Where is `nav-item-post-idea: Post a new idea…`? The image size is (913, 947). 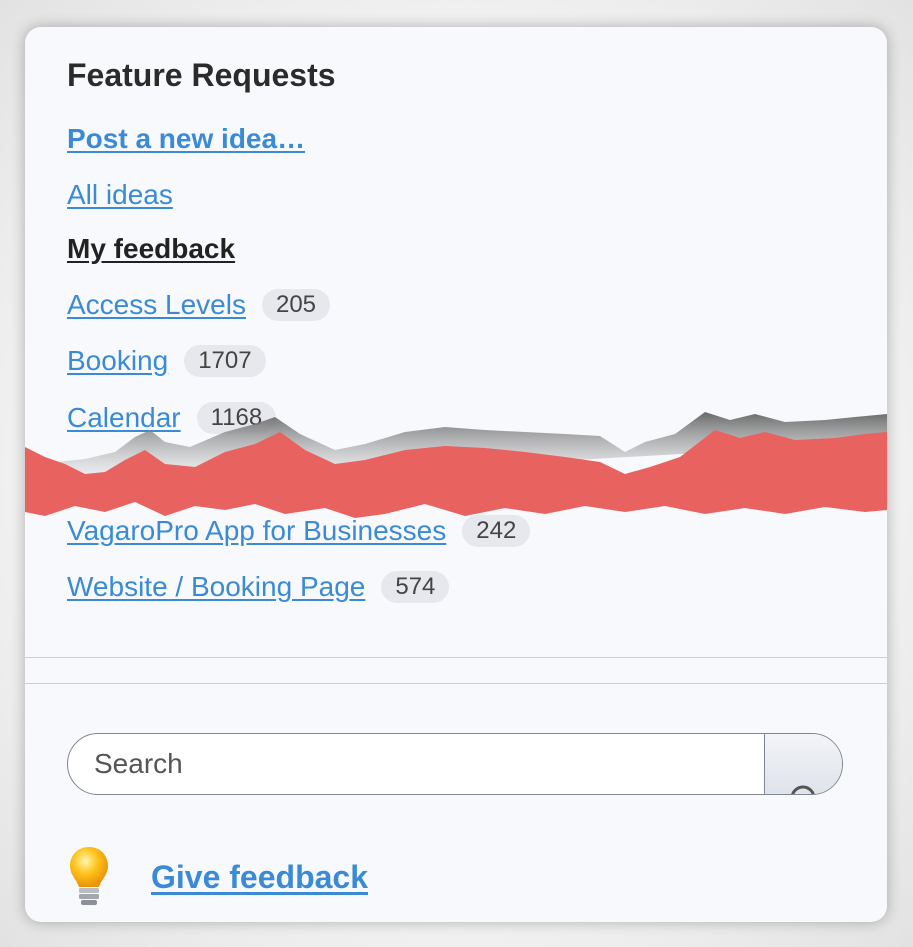 nav-item-post-idea: Post a new idea… is located at coordinates (186, 139).